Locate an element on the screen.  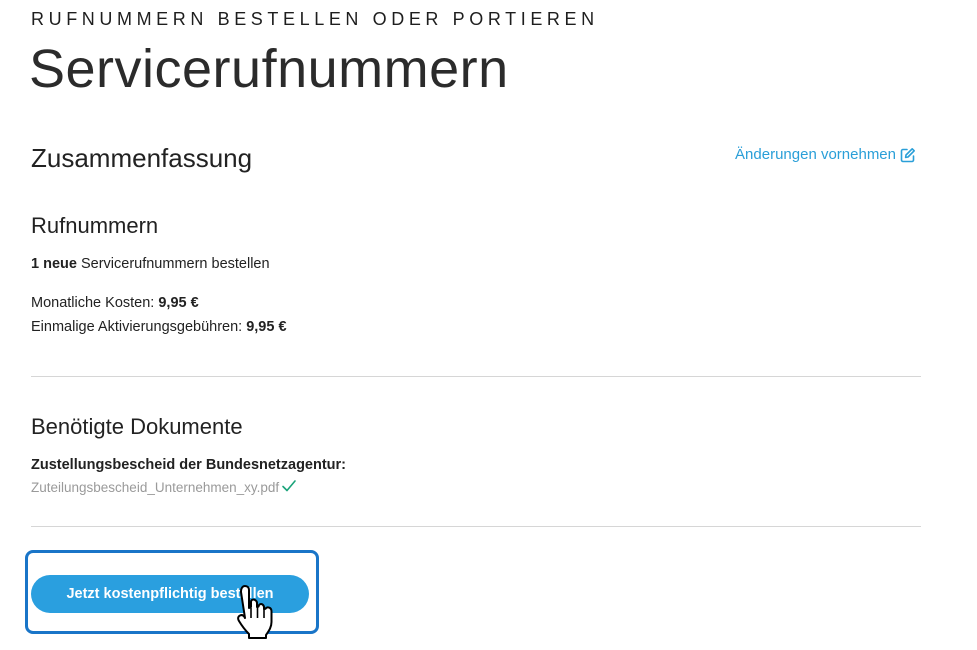
order-text: Servicerufnummern bestellen is located at coordinates (173, 264).